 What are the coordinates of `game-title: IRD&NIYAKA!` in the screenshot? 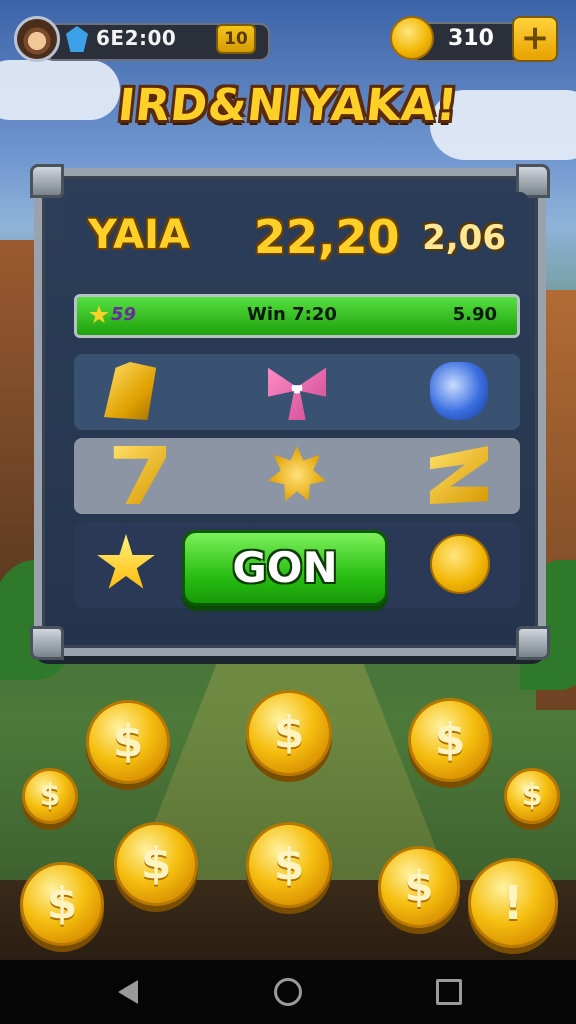 It's located at (288, 105).